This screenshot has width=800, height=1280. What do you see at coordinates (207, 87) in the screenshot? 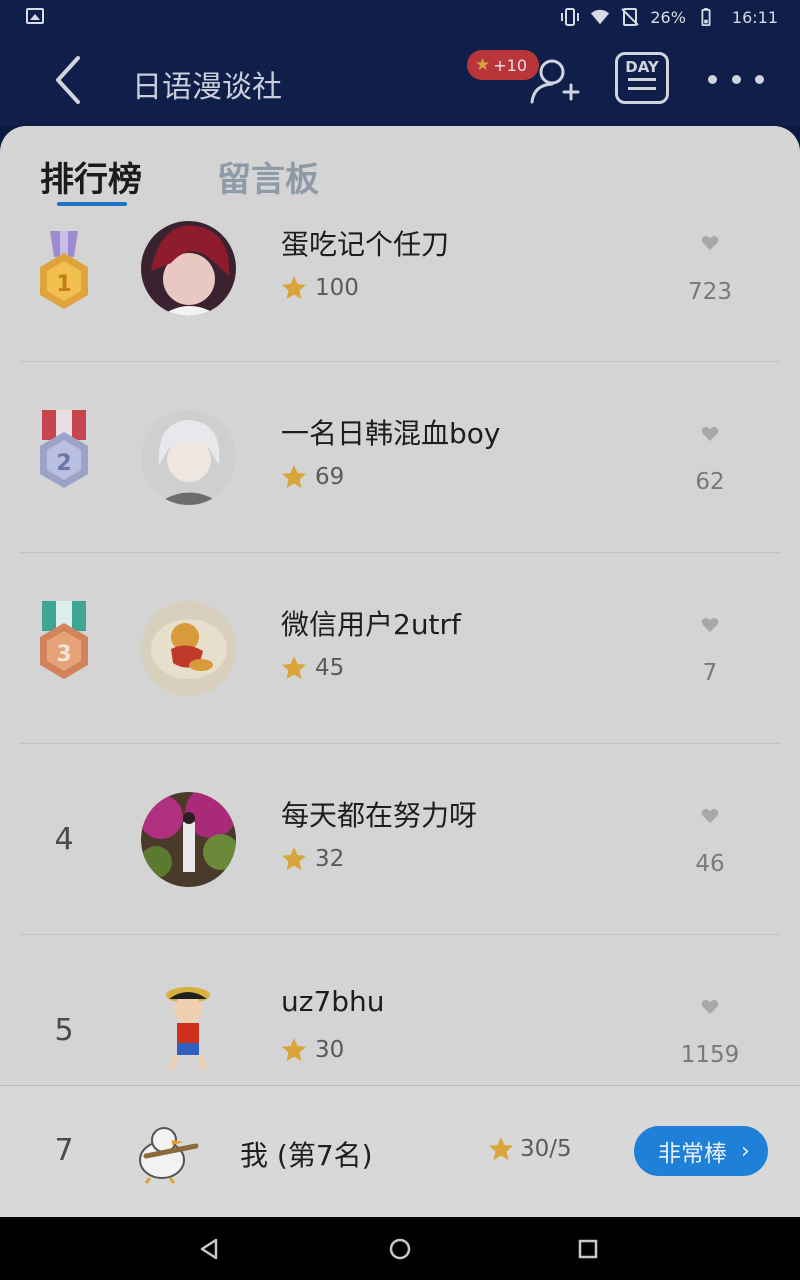
I see `page-title: 日语漫谈社` at bounding box center [207, 87].